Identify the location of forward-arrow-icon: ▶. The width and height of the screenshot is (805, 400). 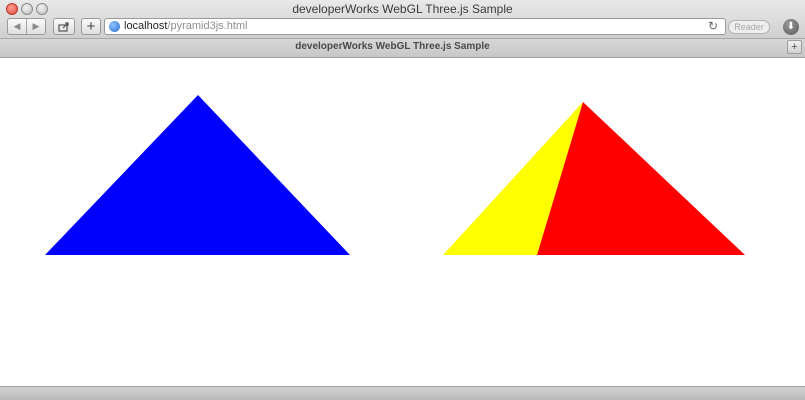
(36, 26).